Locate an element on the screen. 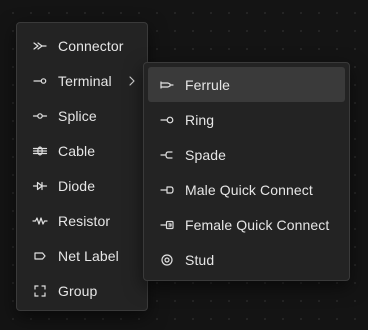 This screenshot has height=330, width=368. spade-icon is located at coordinates (167, 155).